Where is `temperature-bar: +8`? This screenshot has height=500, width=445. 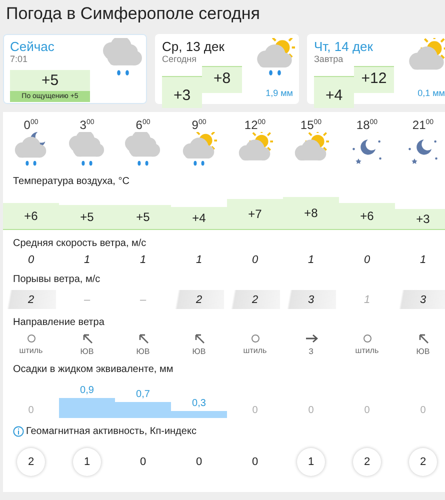
temperature-bar: +8 is located at coordinates (311, 213).